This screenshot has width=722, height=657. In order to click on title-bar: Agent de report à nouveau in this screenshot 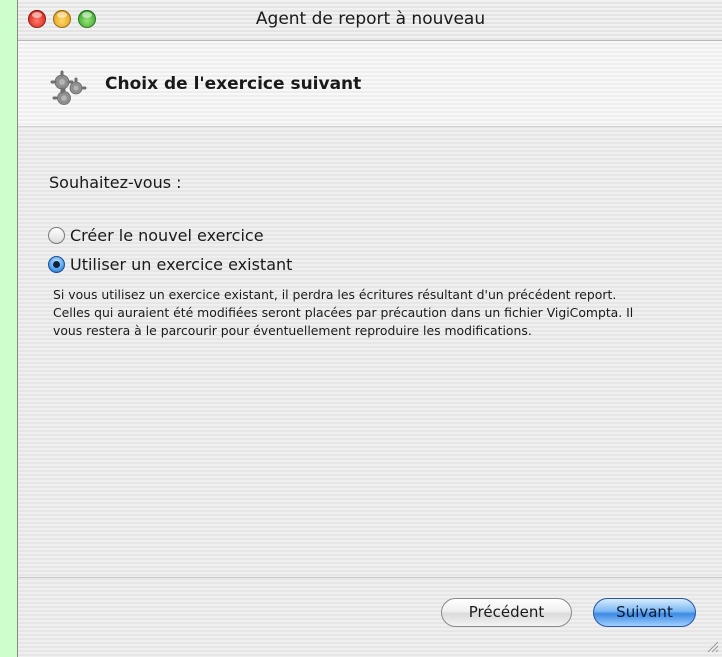, I will do `click(370, 20)`.